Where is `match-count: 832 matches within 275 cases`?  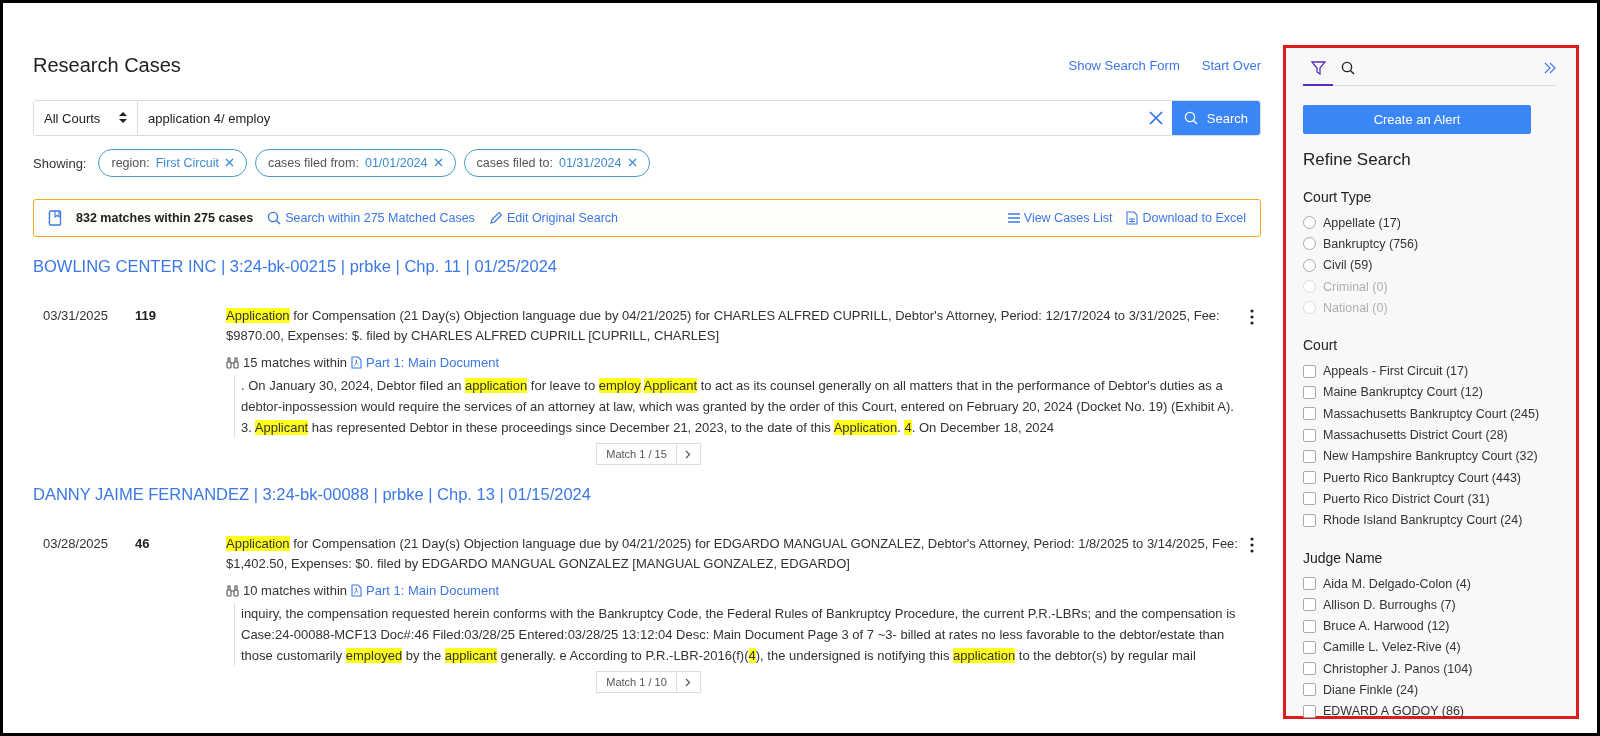
match-count: 832 matches within 275 cases is located at coordinates (165, 218).